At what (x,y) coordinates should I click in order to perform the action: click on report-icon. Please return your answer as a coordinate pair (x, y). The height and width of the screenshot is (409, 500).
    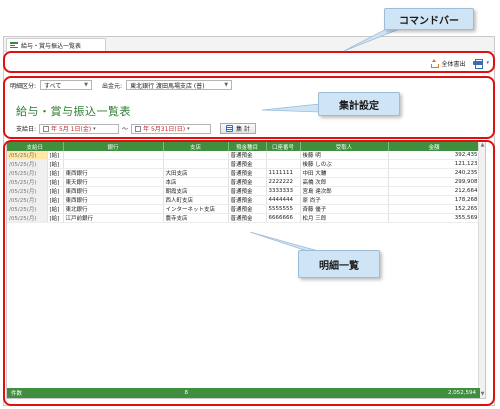
    Looking at the image, I should click on (14, 45).